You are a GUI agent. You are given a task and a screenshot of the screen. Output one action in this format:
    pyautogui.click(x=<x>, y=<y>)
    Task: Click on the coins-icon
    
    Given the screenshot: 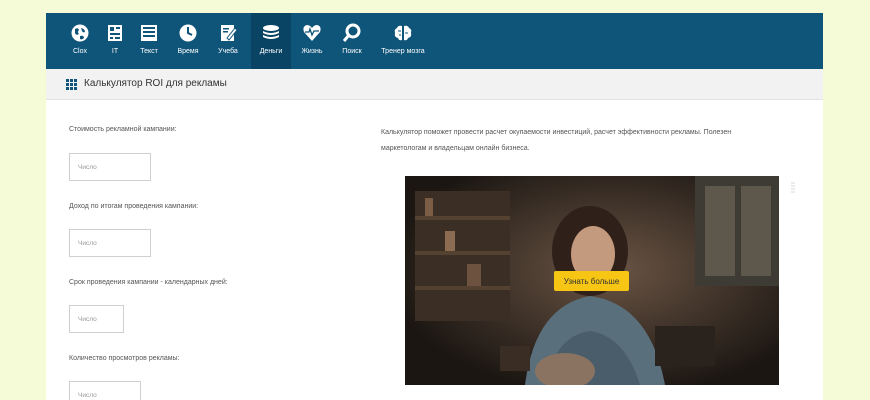 What is the action you would take?
    pyautogui.click(x=271, y=32)
    